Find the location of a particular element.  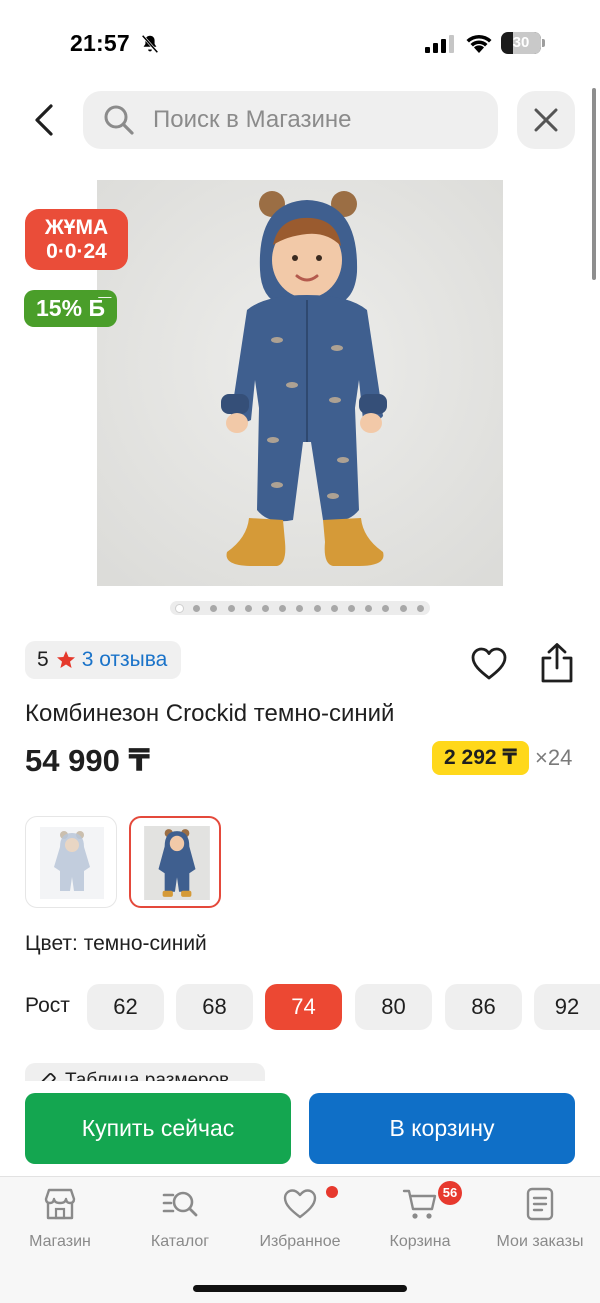

scroll-indicator is located at coordinates (594, 184).